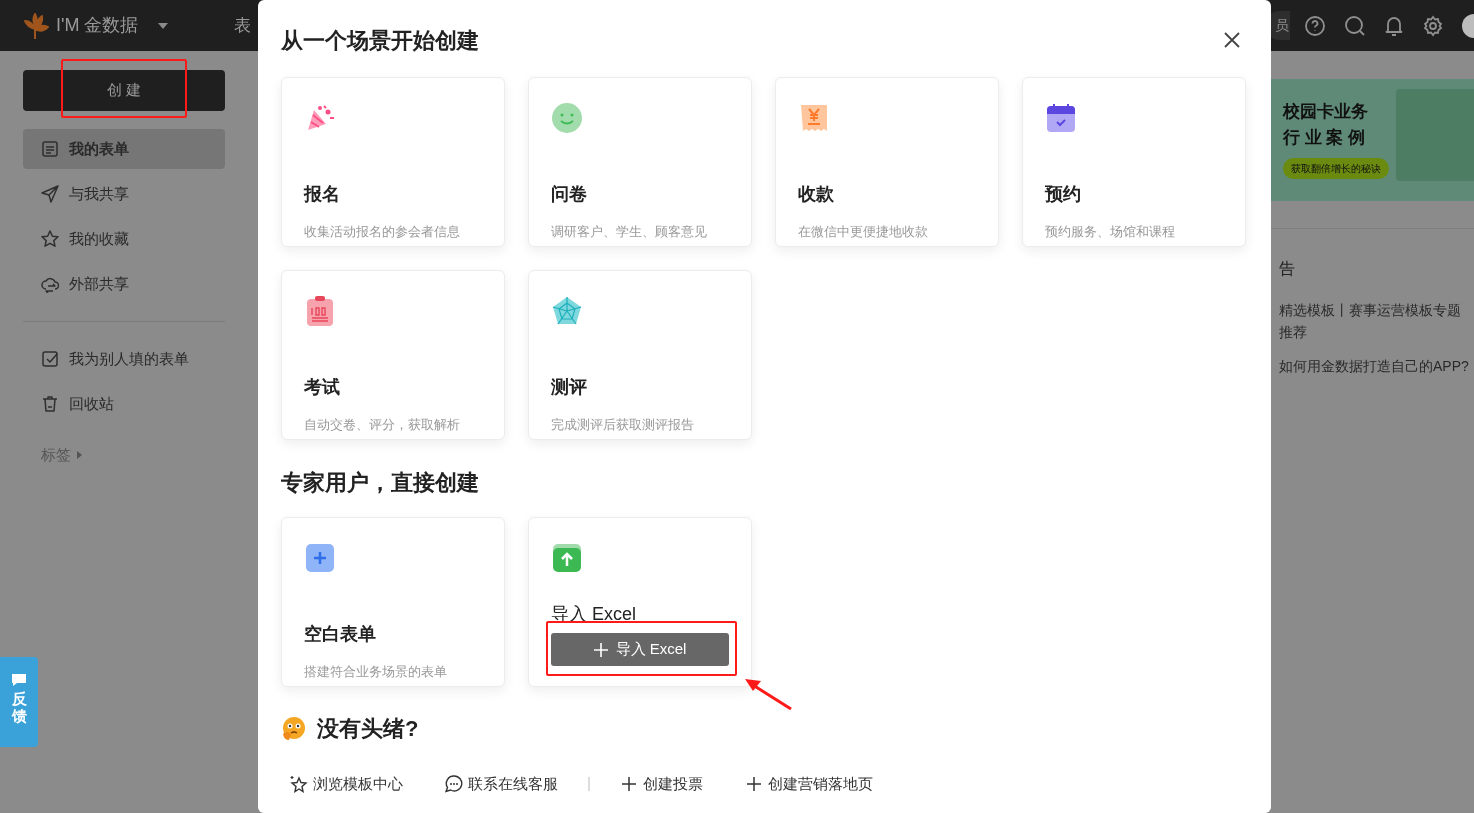  What do you see at coordinates (124, 284) in the screenshot?
I see `sidebar-item: 外部共享` at bounding box center [124, 284].